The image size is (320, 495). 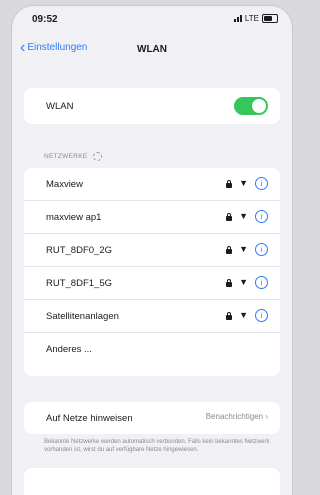 I want to click on wlan-card: WLAN, so click(x=152, y=106).